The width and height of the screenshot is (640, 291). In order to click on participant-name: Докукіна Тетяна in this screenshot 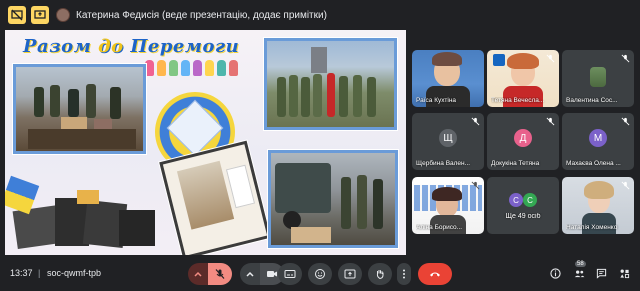, I will do `click(515, 163)`.